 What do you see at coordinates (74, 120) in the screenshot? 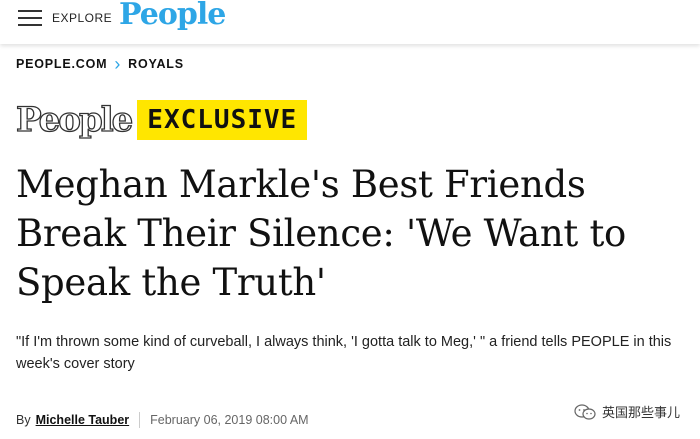
I see `people-exclusive-logo: People` at bounding box center [74, 120].